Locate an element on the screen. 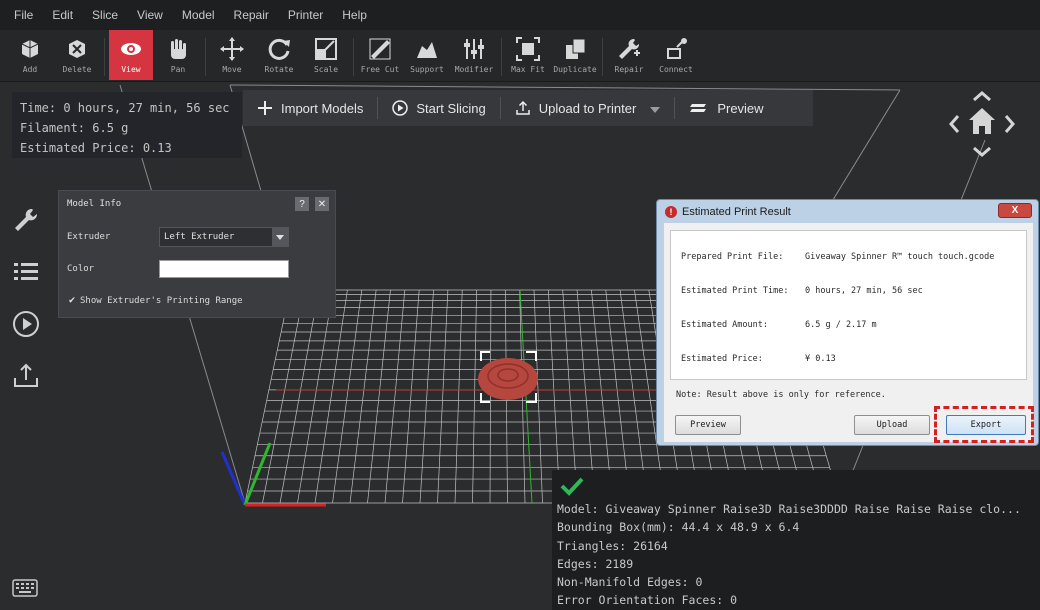 The image size is (1040, 610). move-icon is located at coordinates (232, 49).